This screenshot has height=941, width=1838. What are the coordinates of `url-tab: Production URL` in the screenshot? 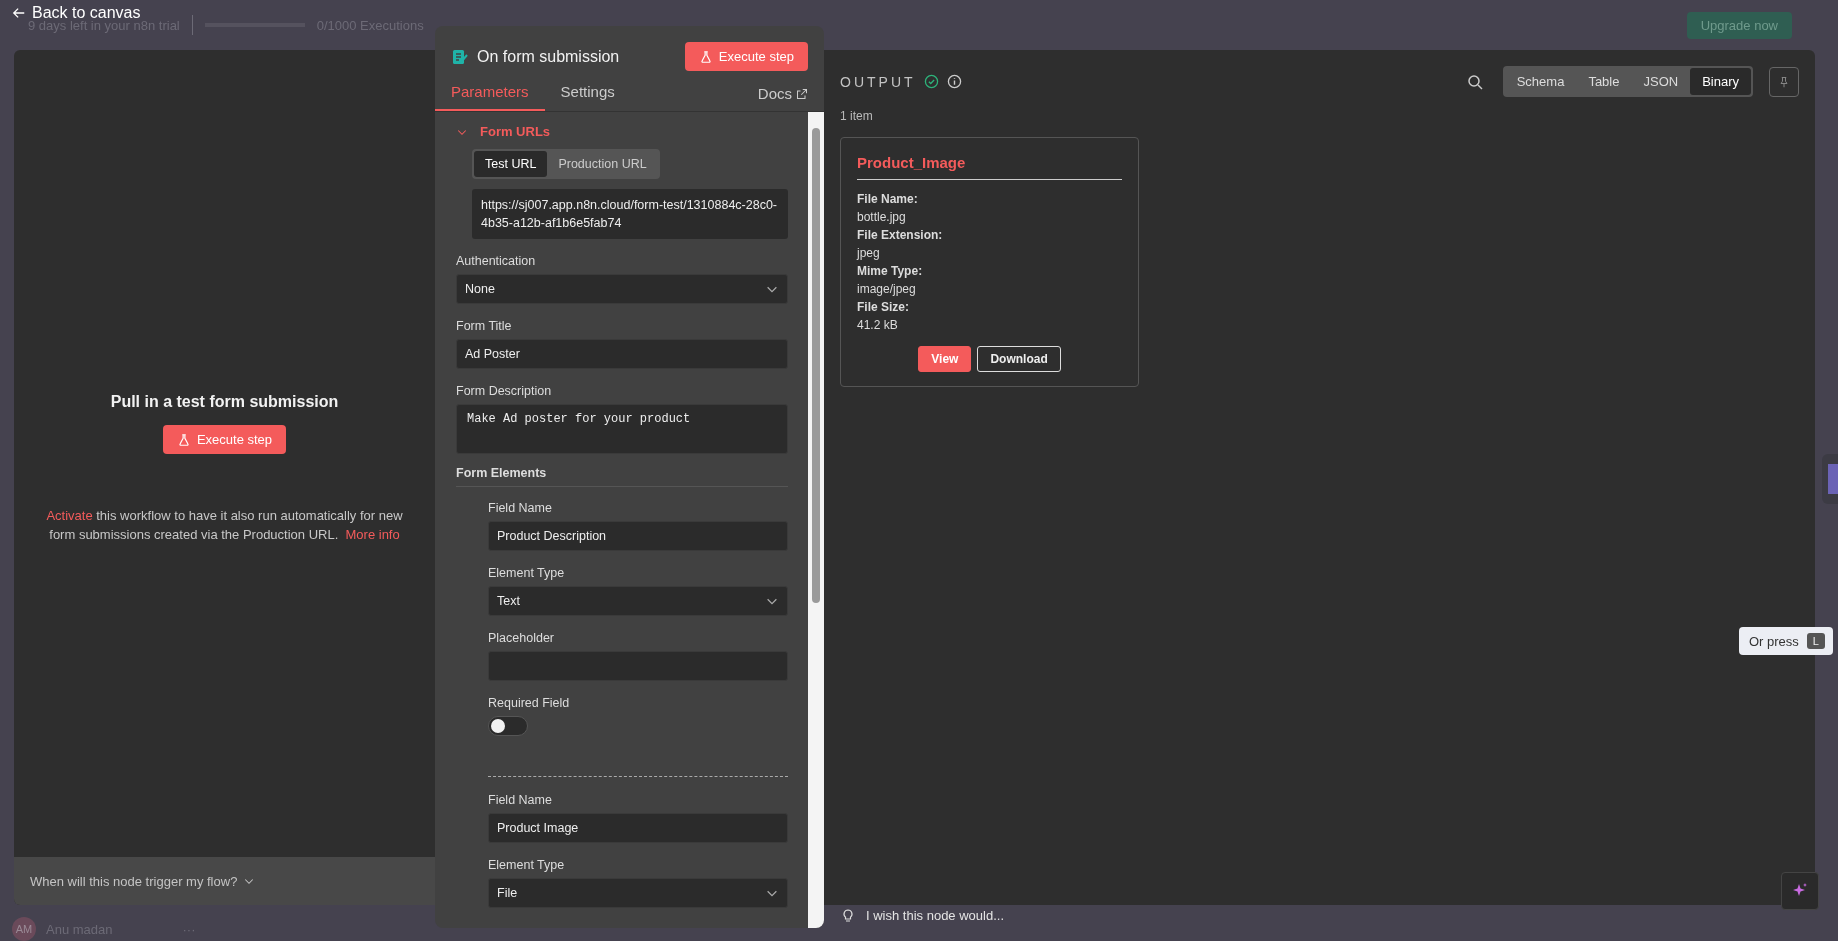 It's located at (602, 164).